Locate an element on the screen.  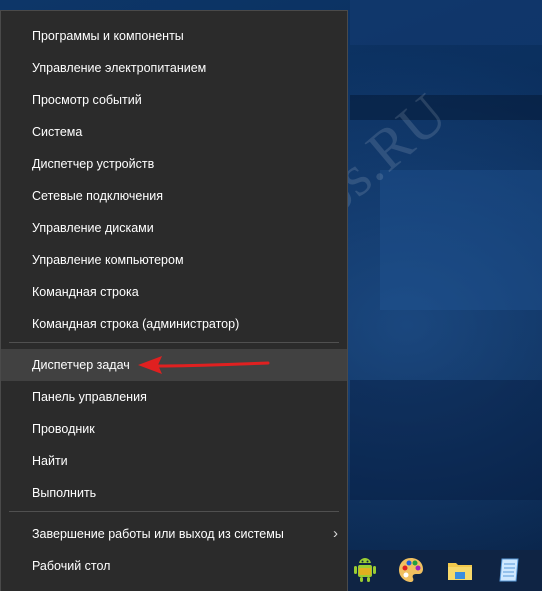
android-icon is located at coordinates (365, 570).